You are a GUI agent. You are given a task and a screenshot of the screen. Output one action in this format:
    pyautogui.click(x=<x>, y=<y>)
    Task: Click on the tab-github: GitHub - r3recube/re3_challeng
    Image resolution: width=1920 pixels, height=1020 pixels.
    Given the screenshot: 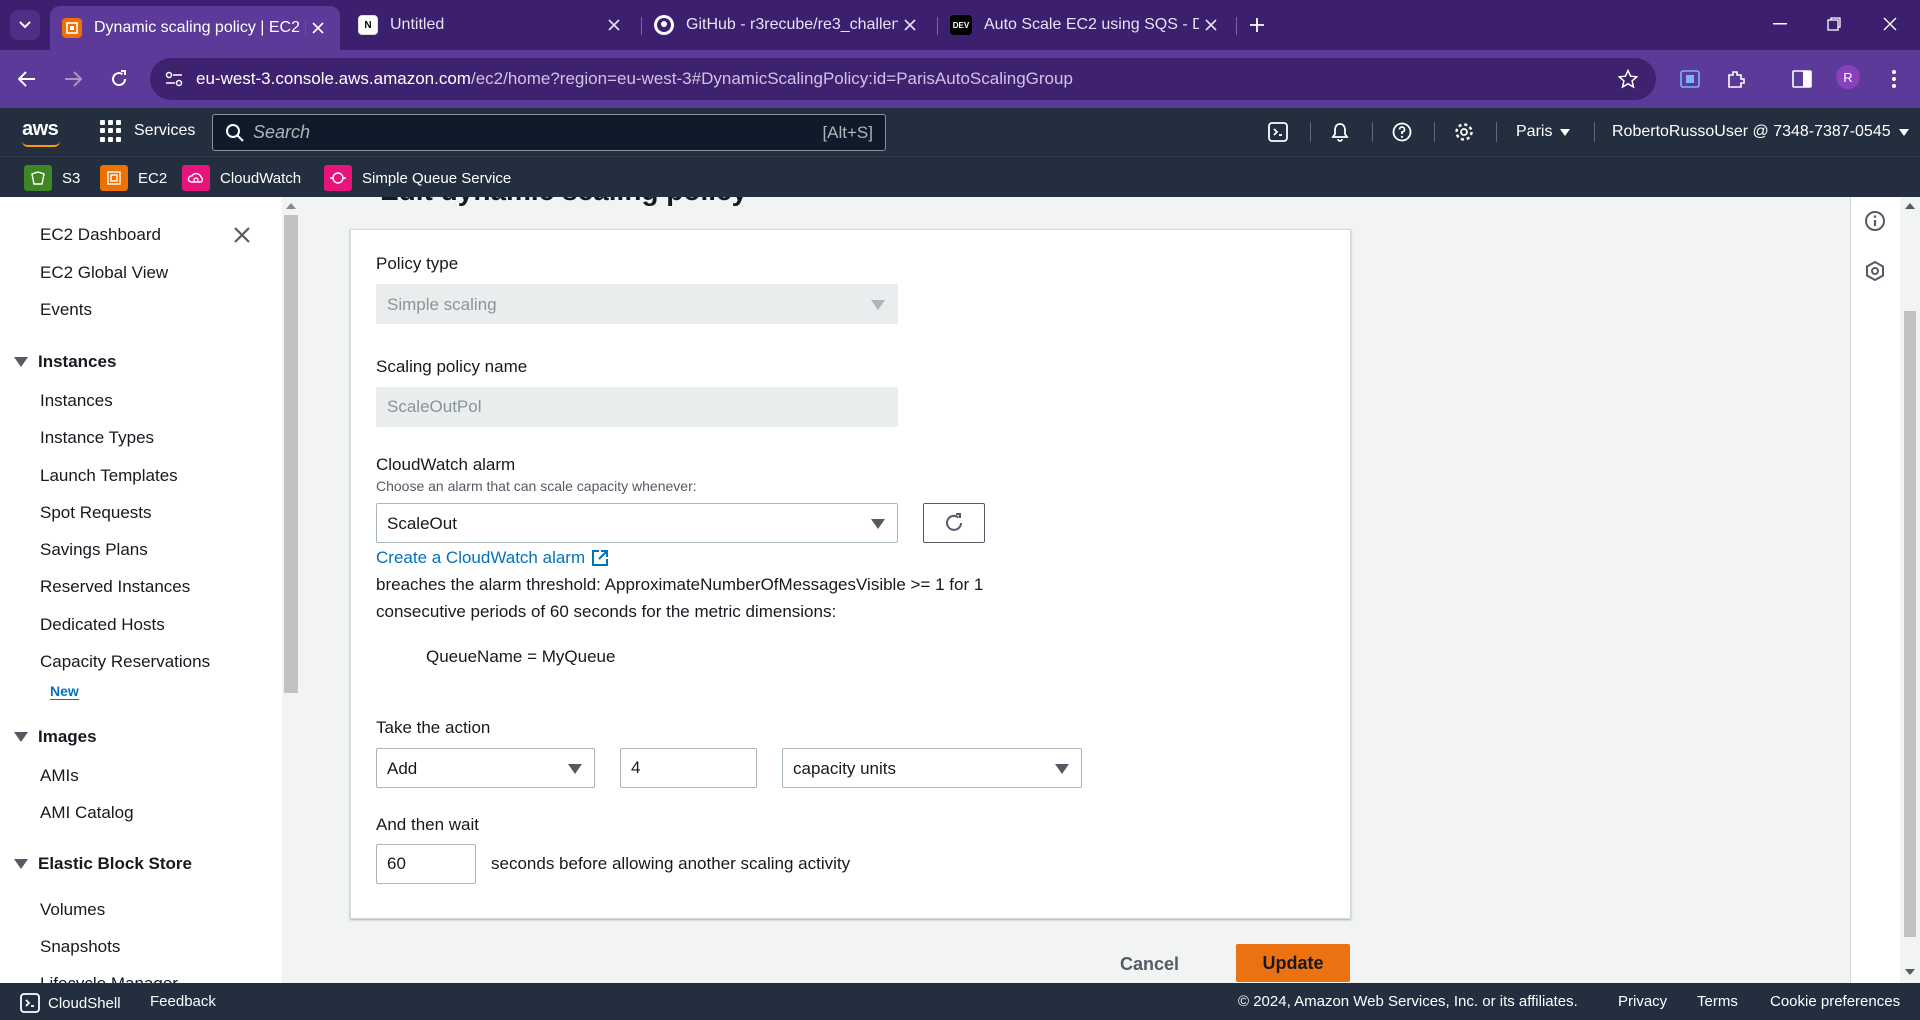 What is the action you would take?
    pyautogui.click(x=787, y=25)
    